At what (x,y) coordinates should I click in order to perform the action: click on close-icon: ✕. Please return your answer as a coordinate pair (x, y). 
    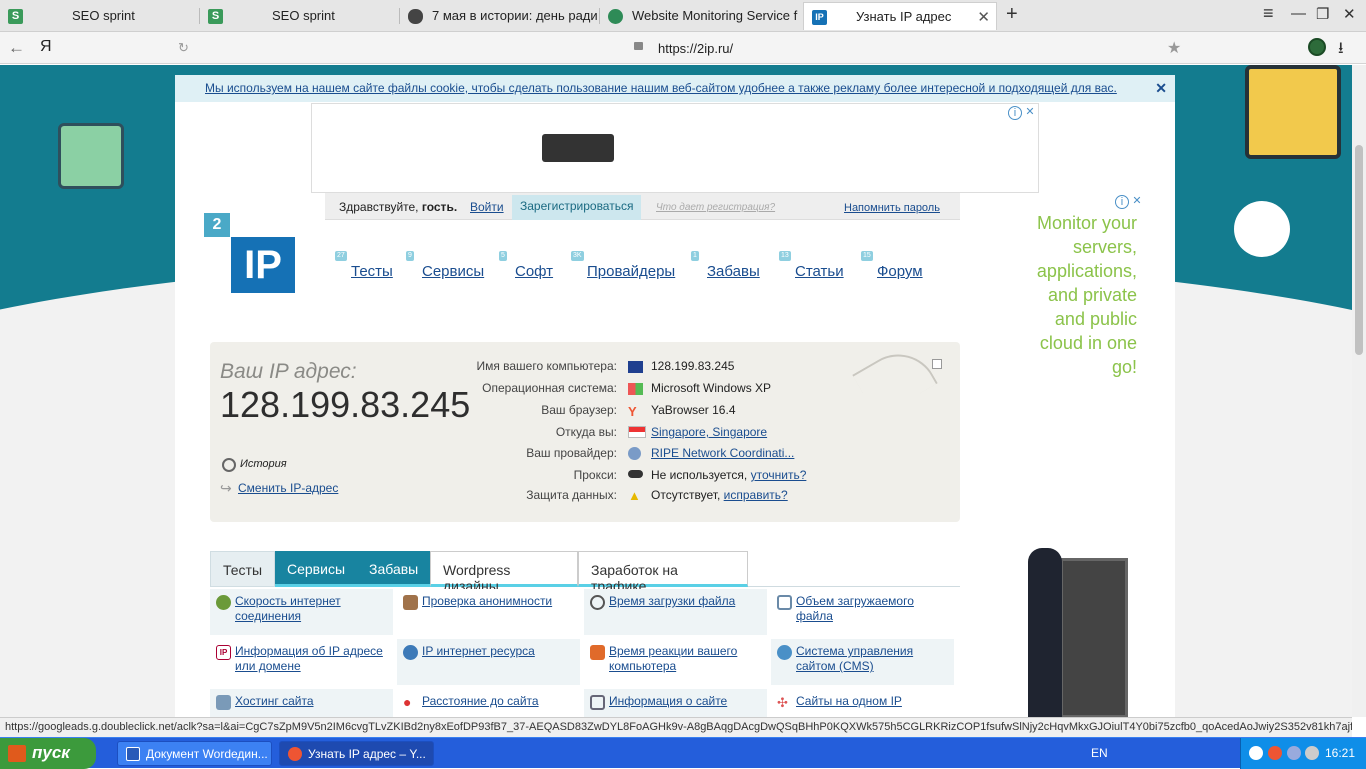
    Looking at the image, I should click on (1161, 88).